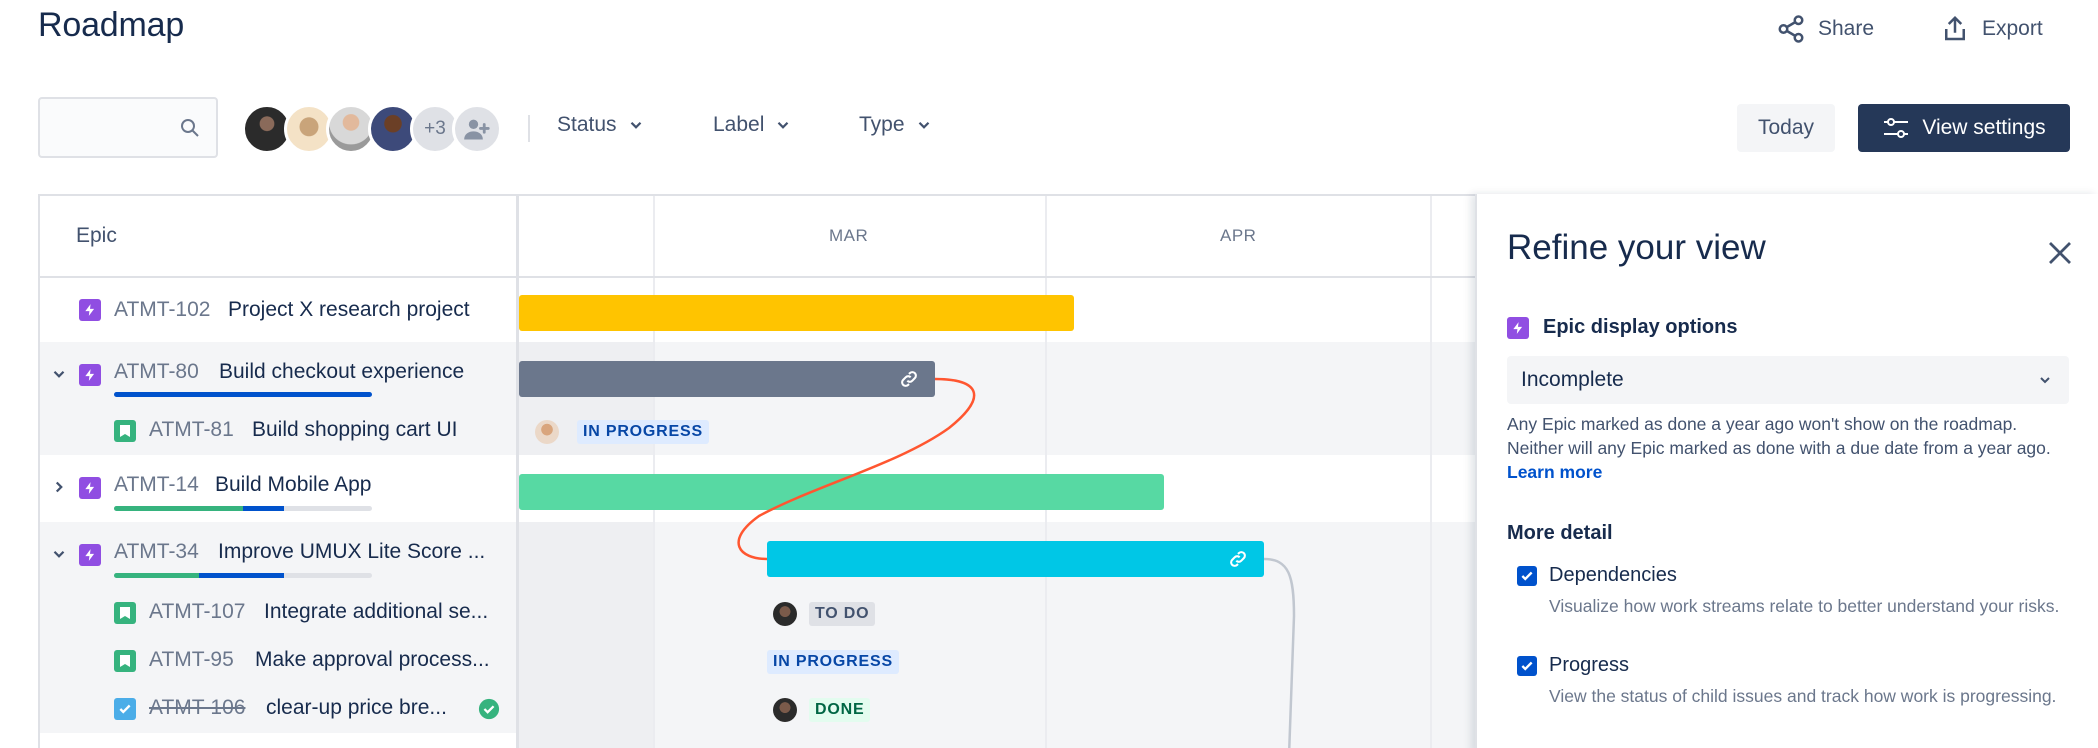 The image size is (2098, 748). Describe the element at coordinates (197, 612) in the screenshot. I see `issue-key: ATMT-107` at that location.